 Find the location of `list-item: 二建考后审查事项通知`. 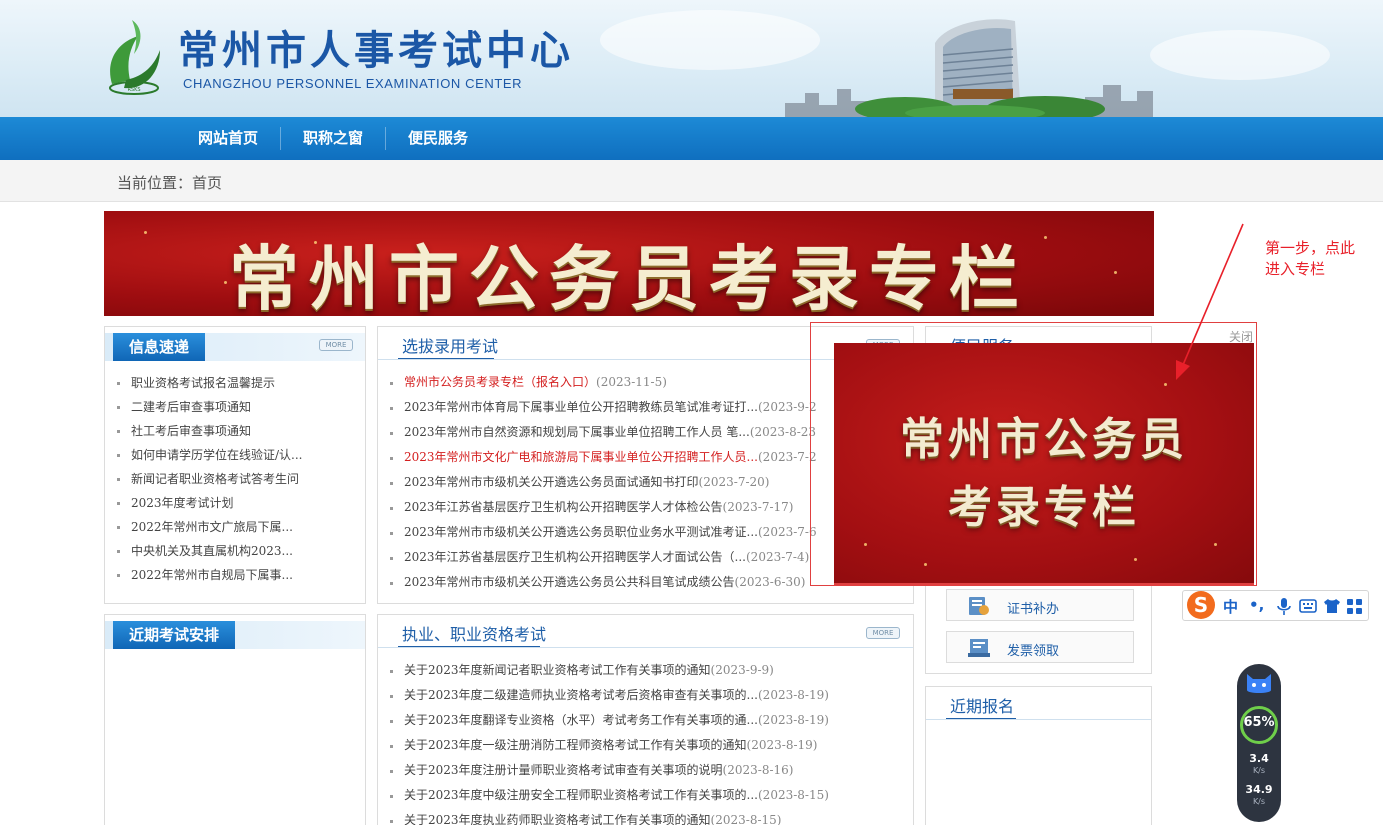

list-item: 二建考后审查事项通知 is located at coordinates (210, 407).